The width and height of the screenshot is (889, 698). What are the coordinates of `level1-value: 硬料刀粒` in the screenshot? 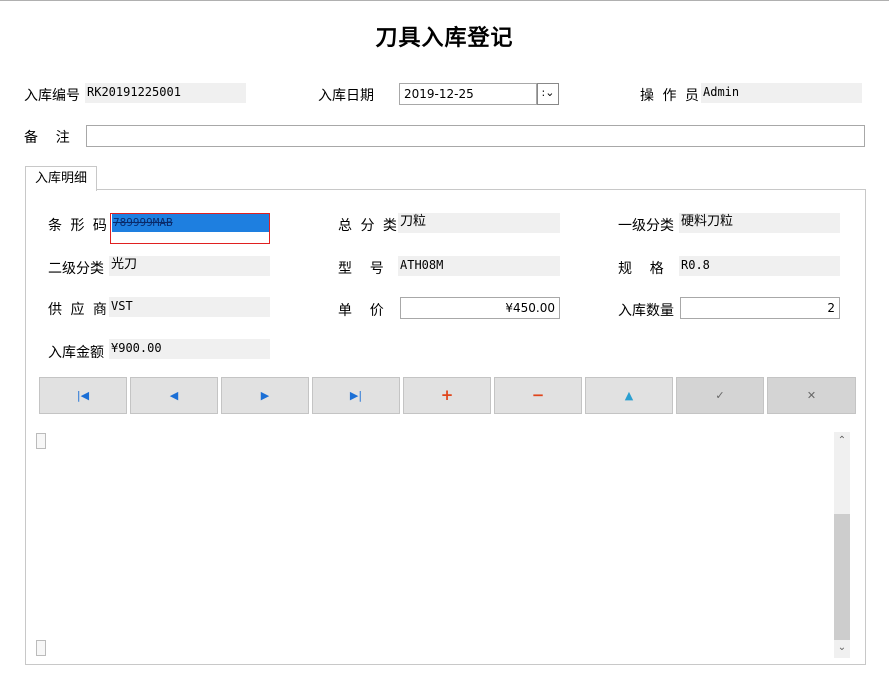 It's located at (759, 223).